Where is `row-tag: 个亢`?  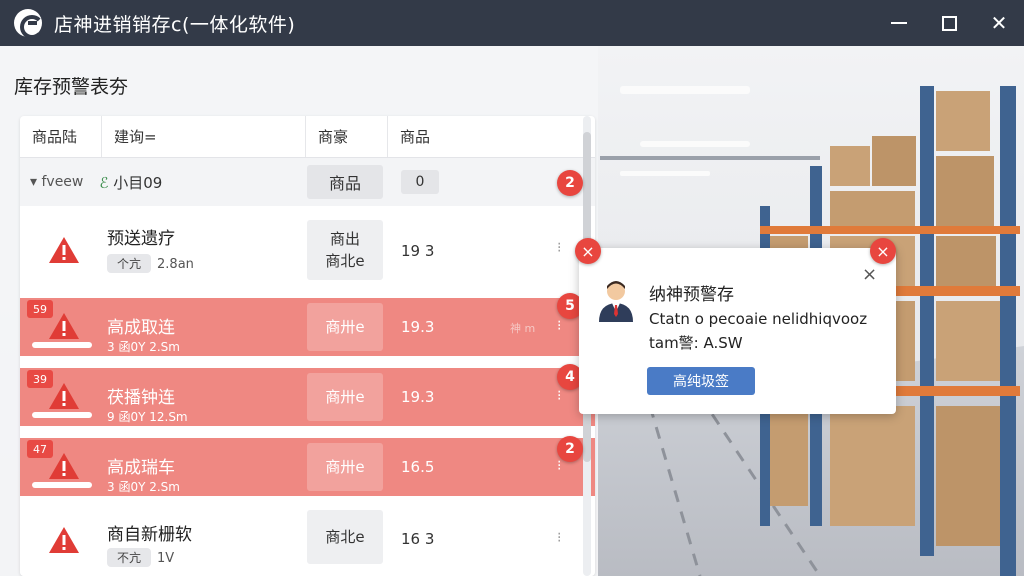 row-tag: 个亢 is located at coordinates (129, 263).